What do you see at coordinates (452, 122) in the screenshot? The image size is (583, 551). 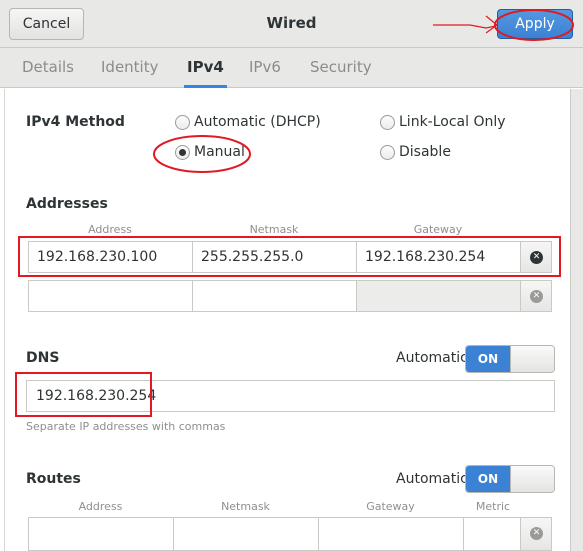 I see `radio-link-local-only-label: Link-Local Only` at bounding box center [452, 122].